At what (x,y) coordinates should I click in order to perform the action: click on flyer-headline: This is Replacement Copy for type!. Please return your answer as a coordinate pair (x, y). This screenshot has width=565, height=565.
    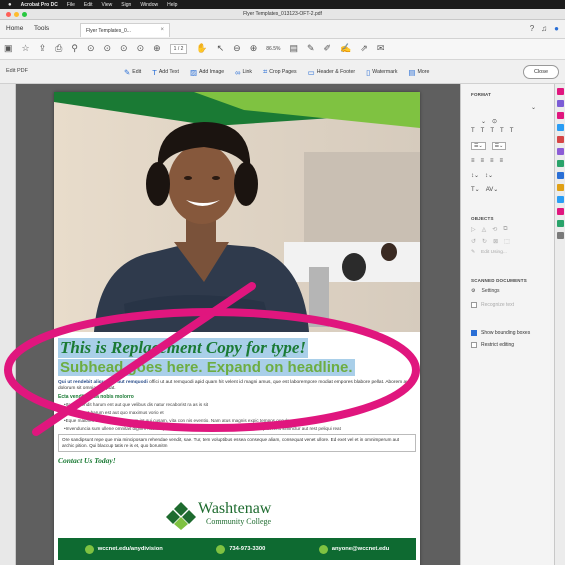
    Looking at the image, I should click on (183, 348).